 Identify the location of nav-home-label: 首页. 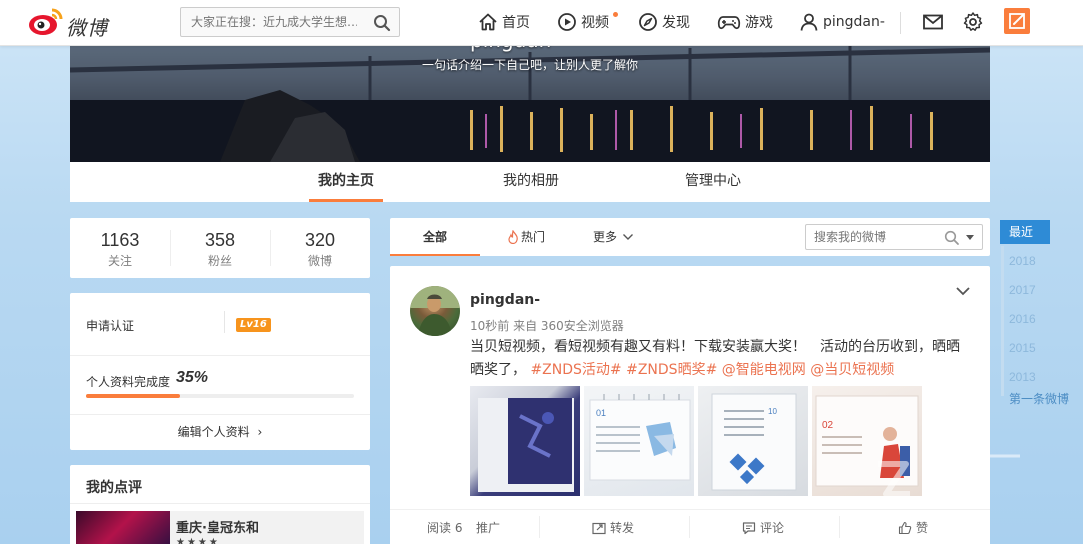
(516, 23).